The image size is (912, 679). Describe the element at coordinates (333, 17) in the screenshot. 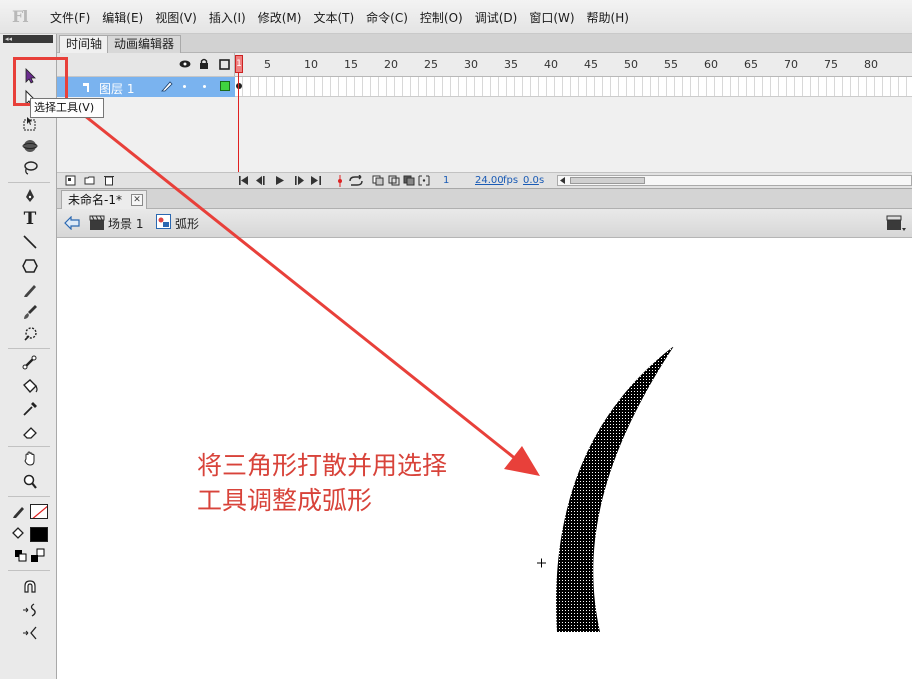

I see `menu-text: 文本(T)` at that location.